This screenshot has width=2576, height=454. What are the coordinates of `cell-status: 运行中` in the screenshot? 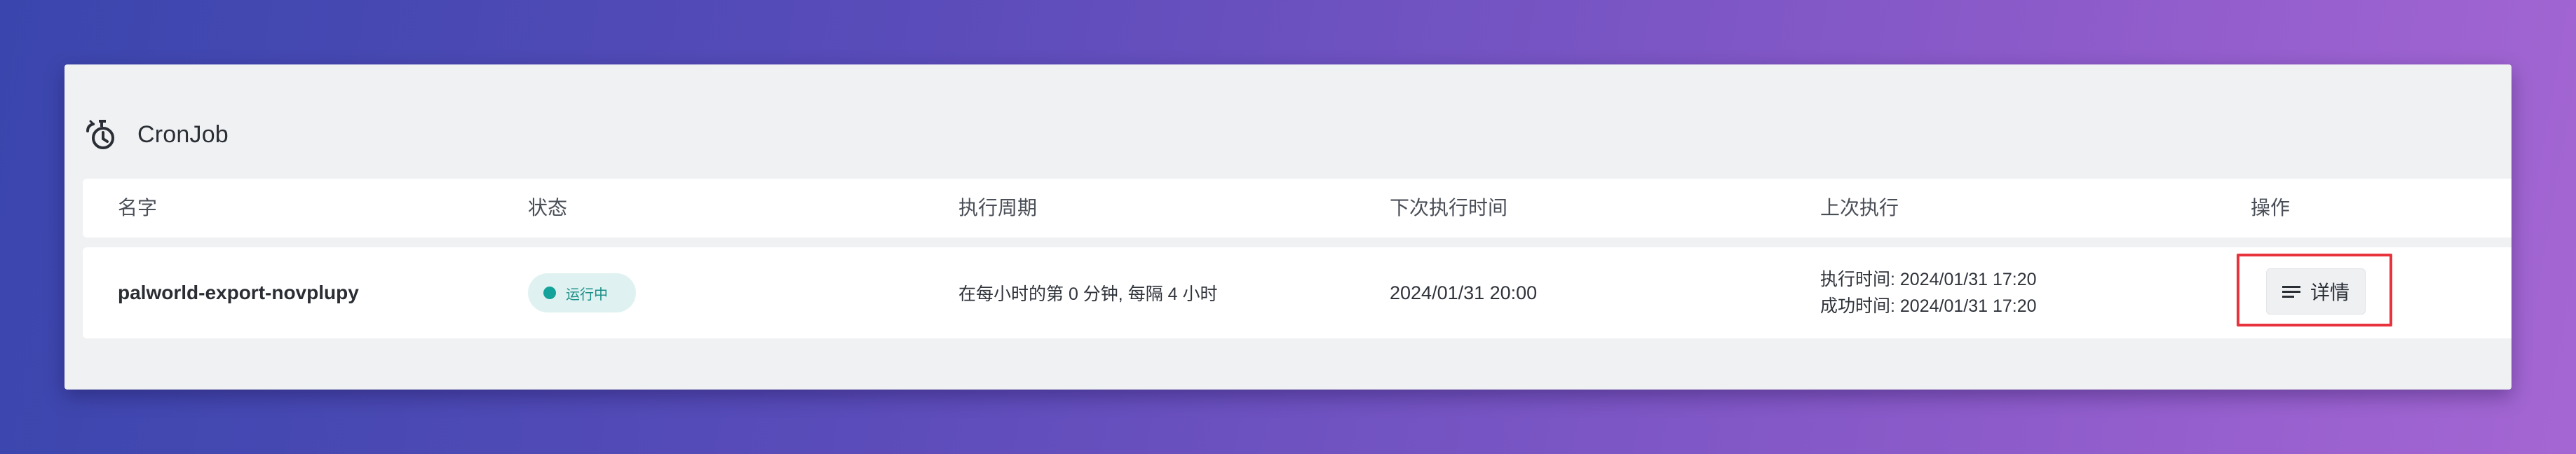 It's located at (582, 292).